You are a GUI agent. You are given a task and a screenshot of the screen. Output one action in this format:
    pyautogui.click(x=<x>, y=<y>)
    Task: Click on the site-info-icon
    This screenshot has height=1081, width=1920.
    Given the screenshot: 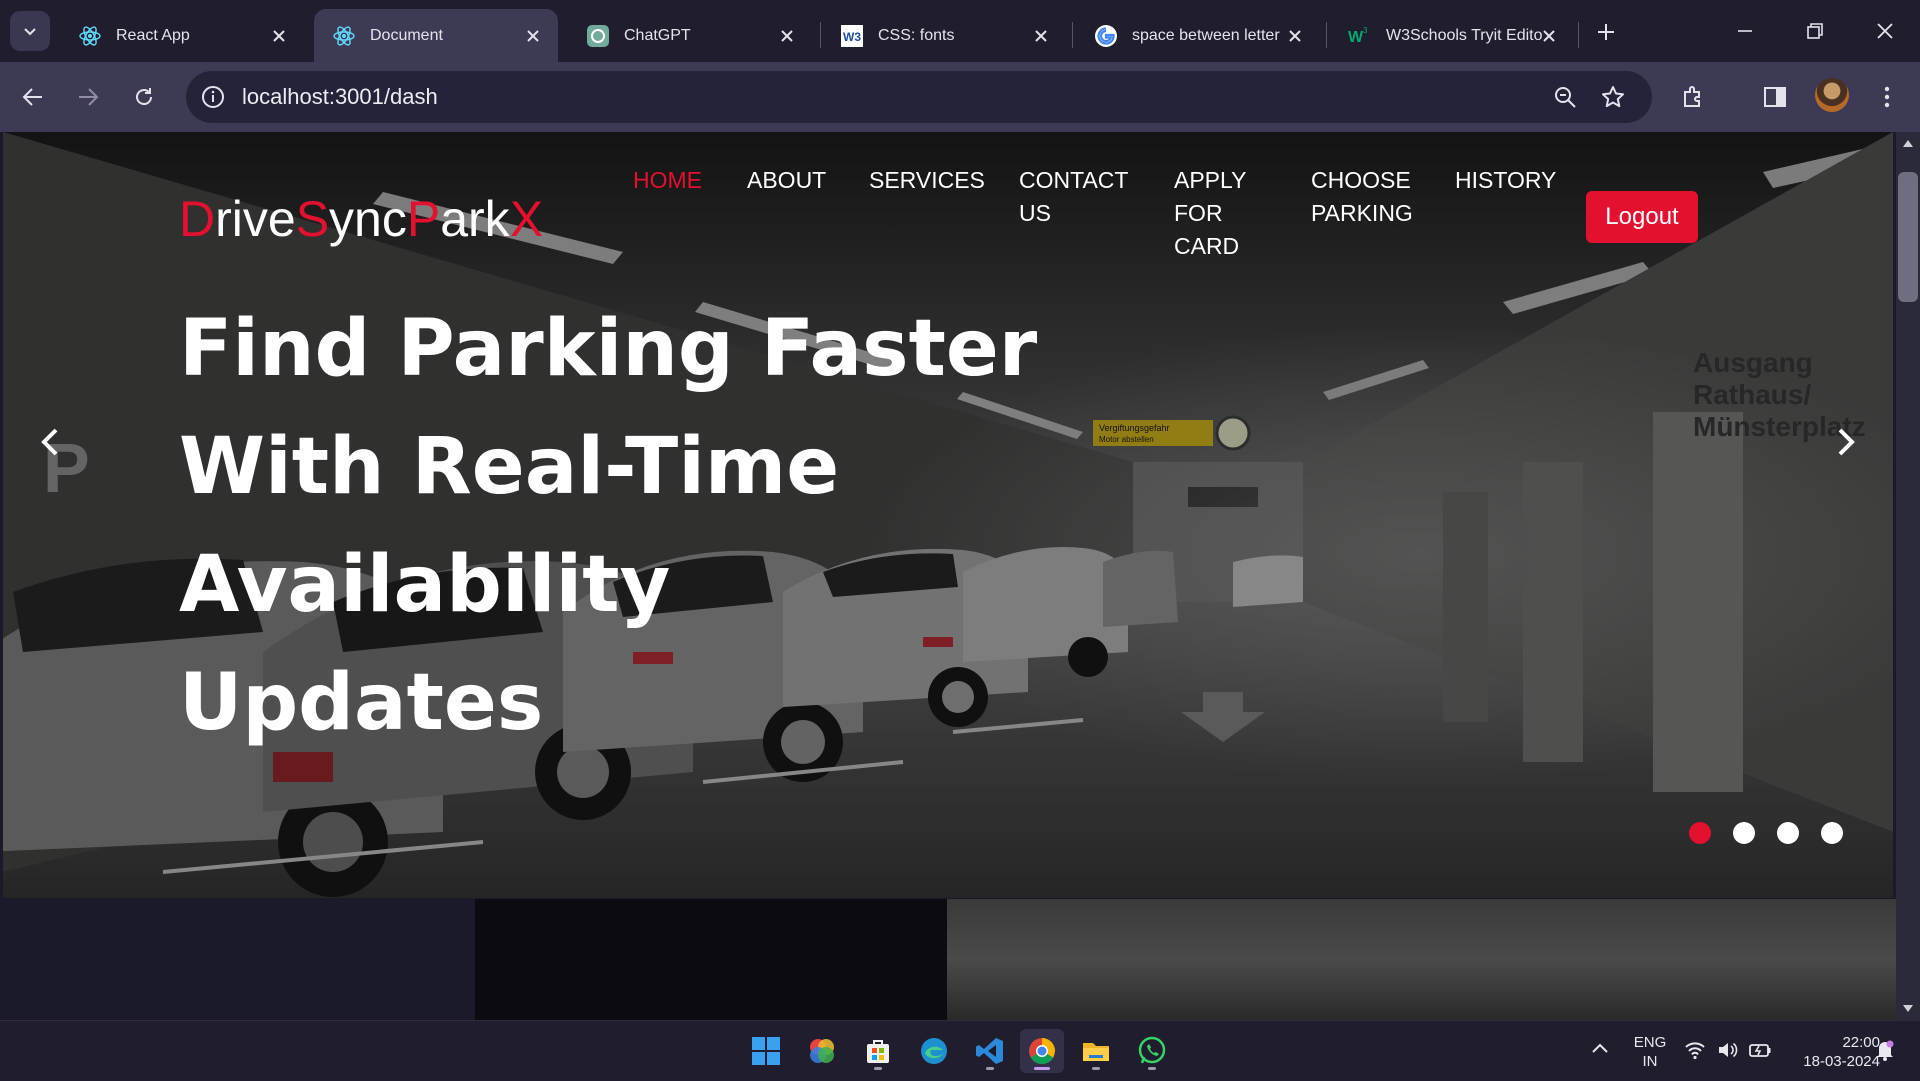 What is the action you would take?
    pyautogui.click(x=213, y=97)
    